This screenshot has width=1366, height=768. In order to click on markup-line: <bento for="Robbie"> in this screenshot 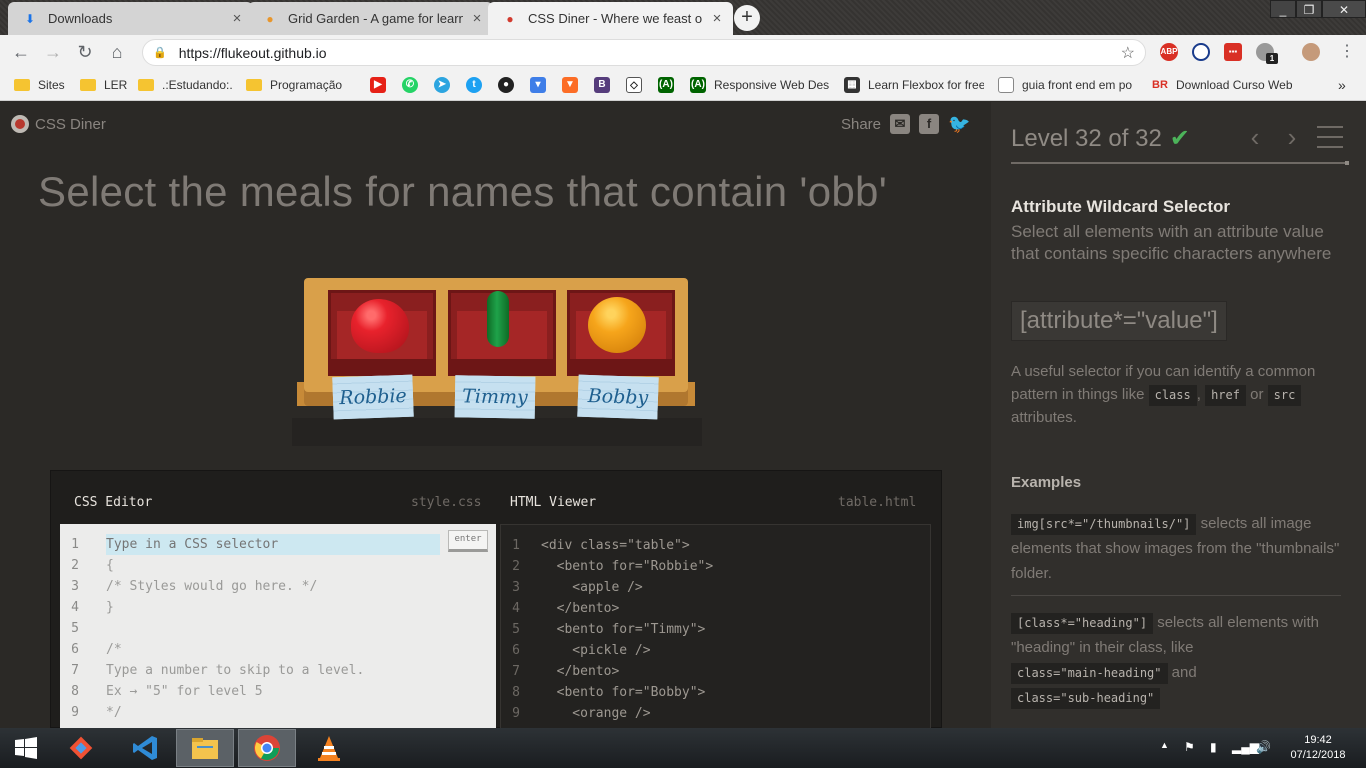, I will do `click(627, 566)`.